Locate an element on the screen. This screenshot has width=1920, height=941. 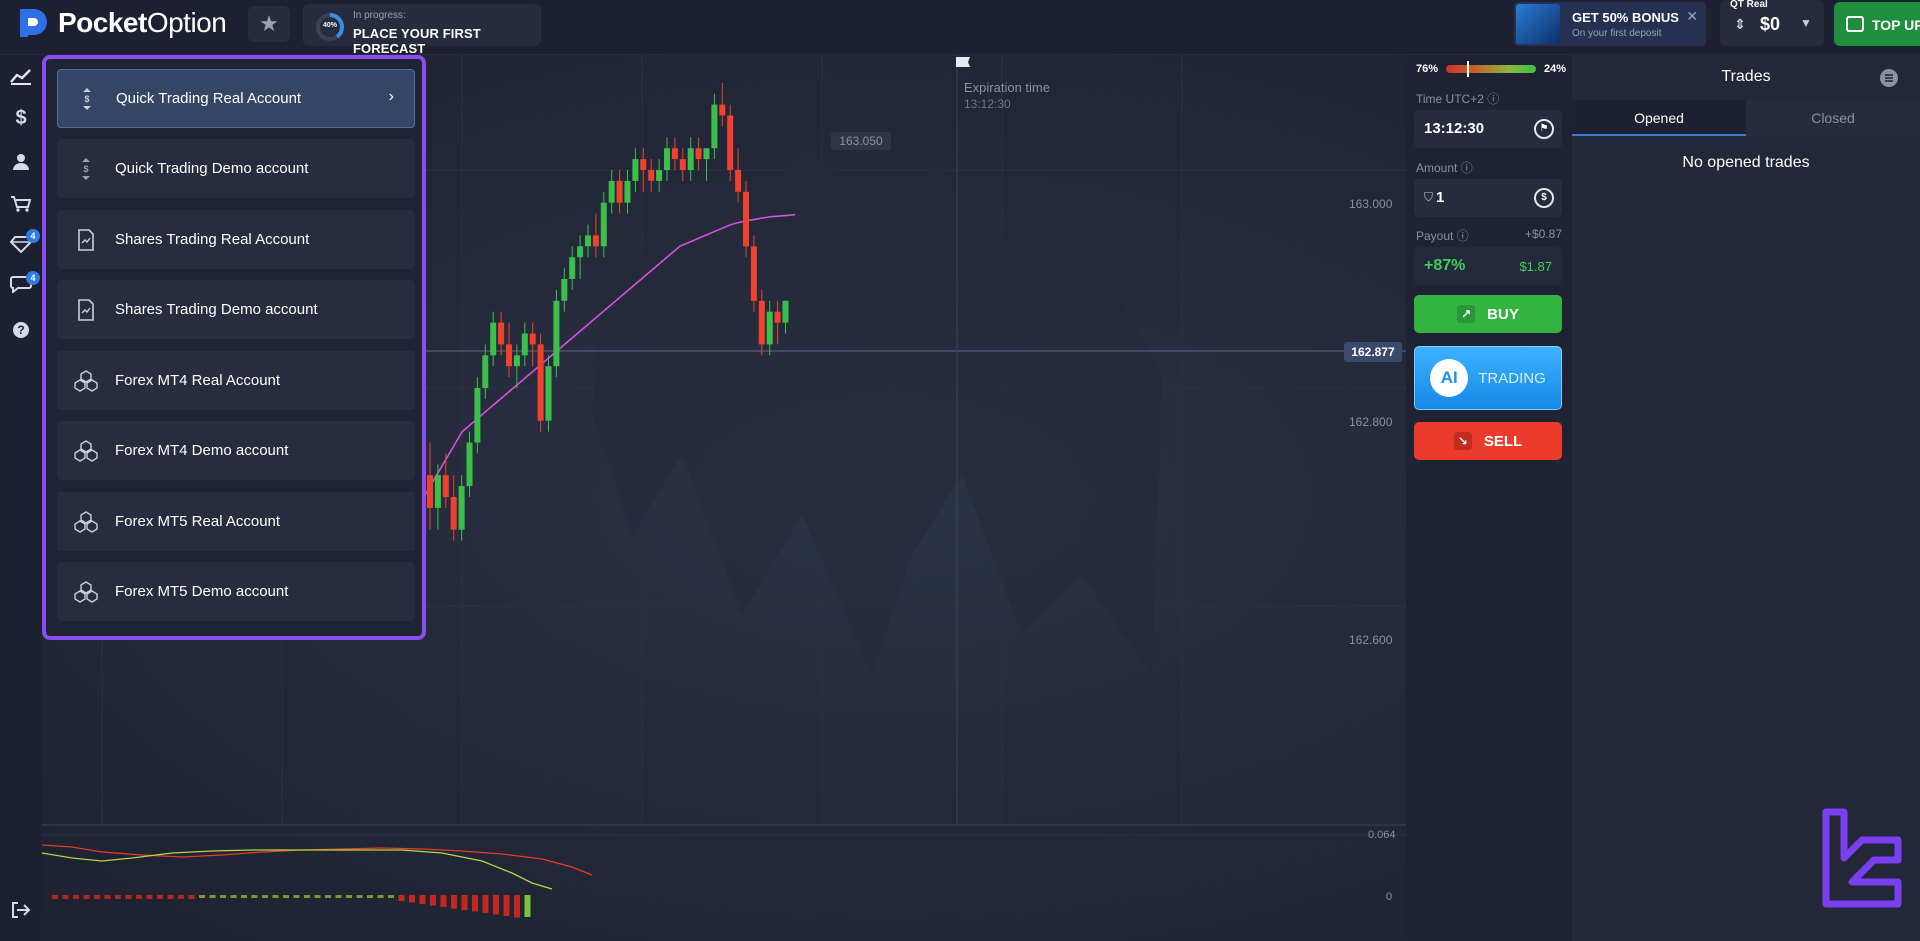
cart-icon is located at coordinates (21, 204).